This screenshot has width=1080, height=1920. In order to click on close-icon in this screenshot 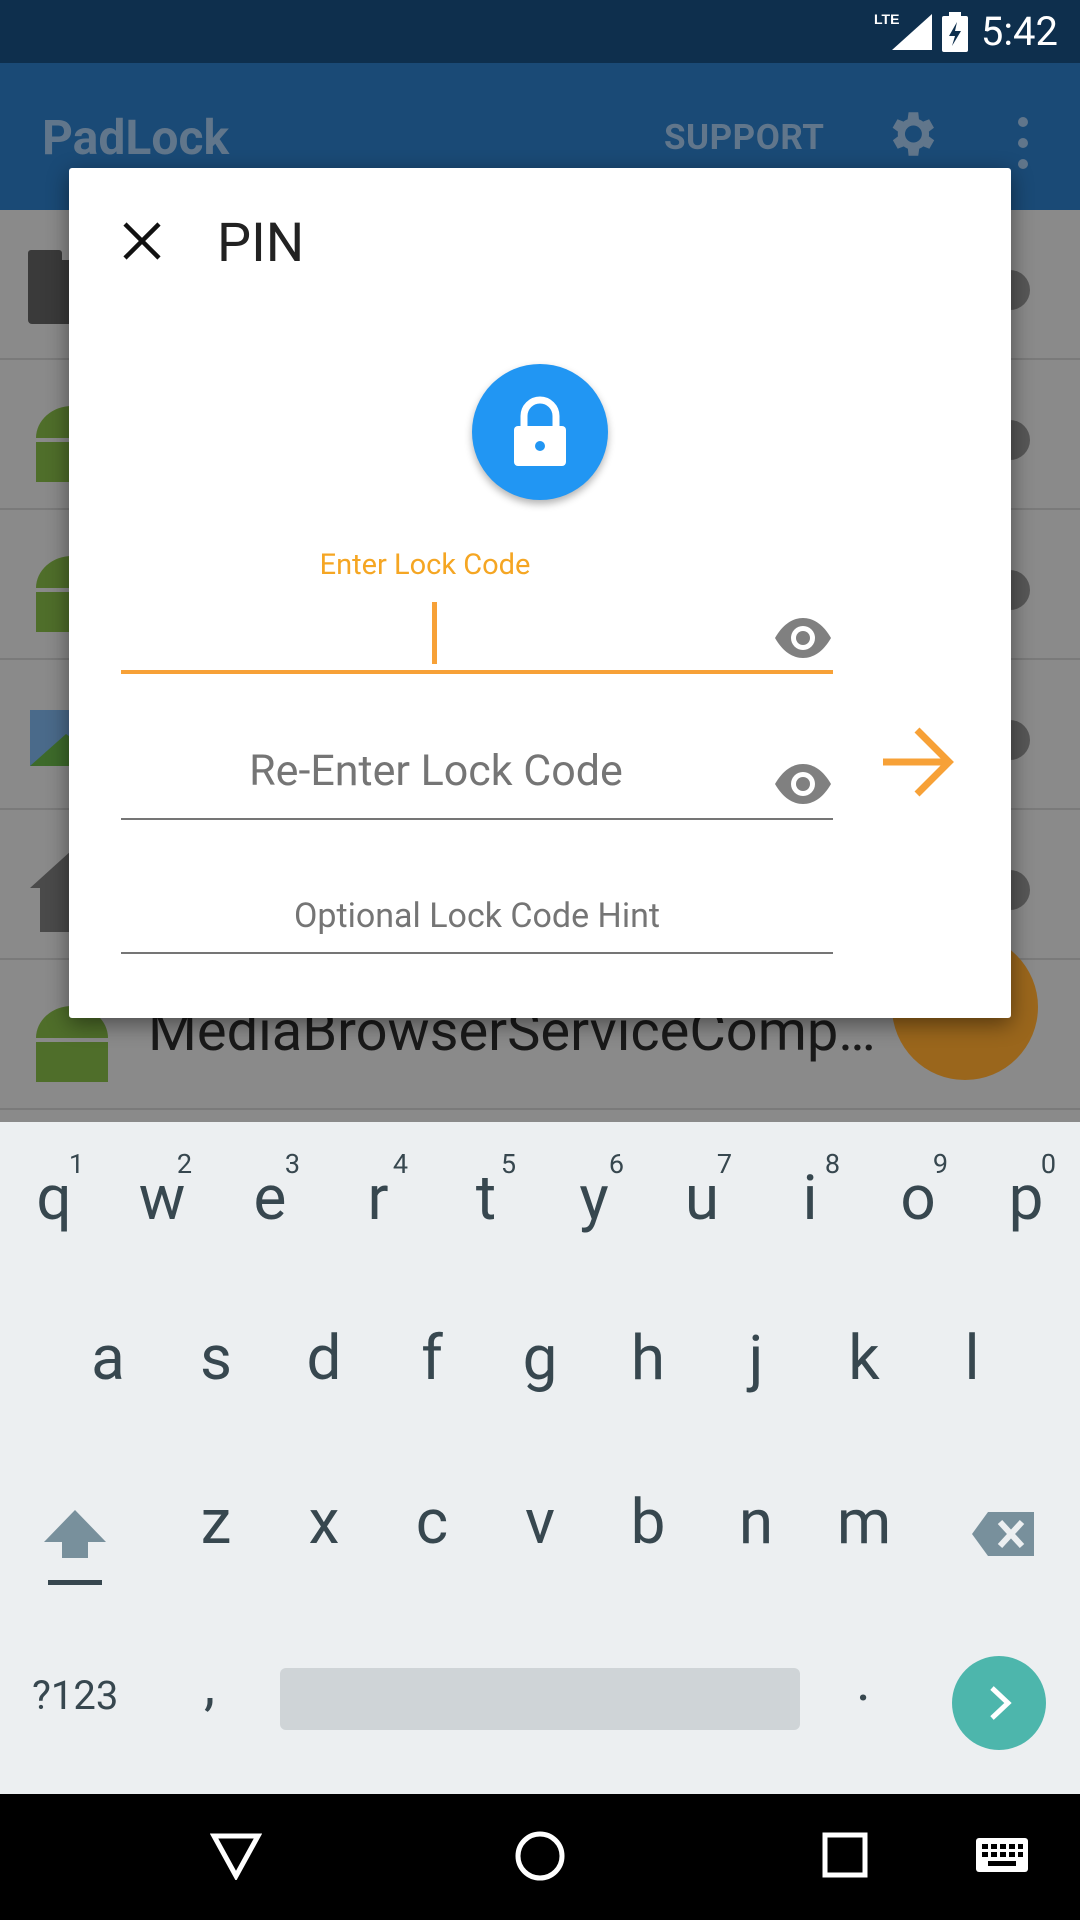, I will do `click(142, 241)`.